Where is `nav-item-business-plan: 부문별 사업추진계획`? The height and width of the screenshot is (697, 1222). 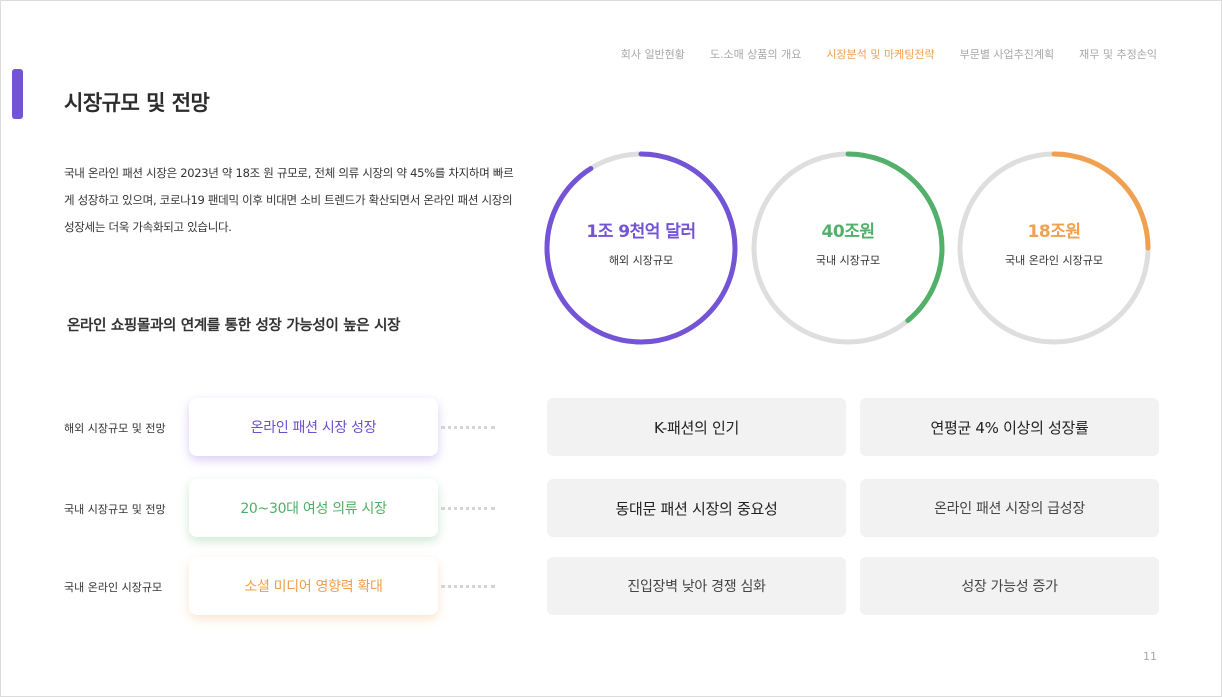
nav-item-business-plan: 부문별 사업추진계획 is located at coordinates (1007, 54).